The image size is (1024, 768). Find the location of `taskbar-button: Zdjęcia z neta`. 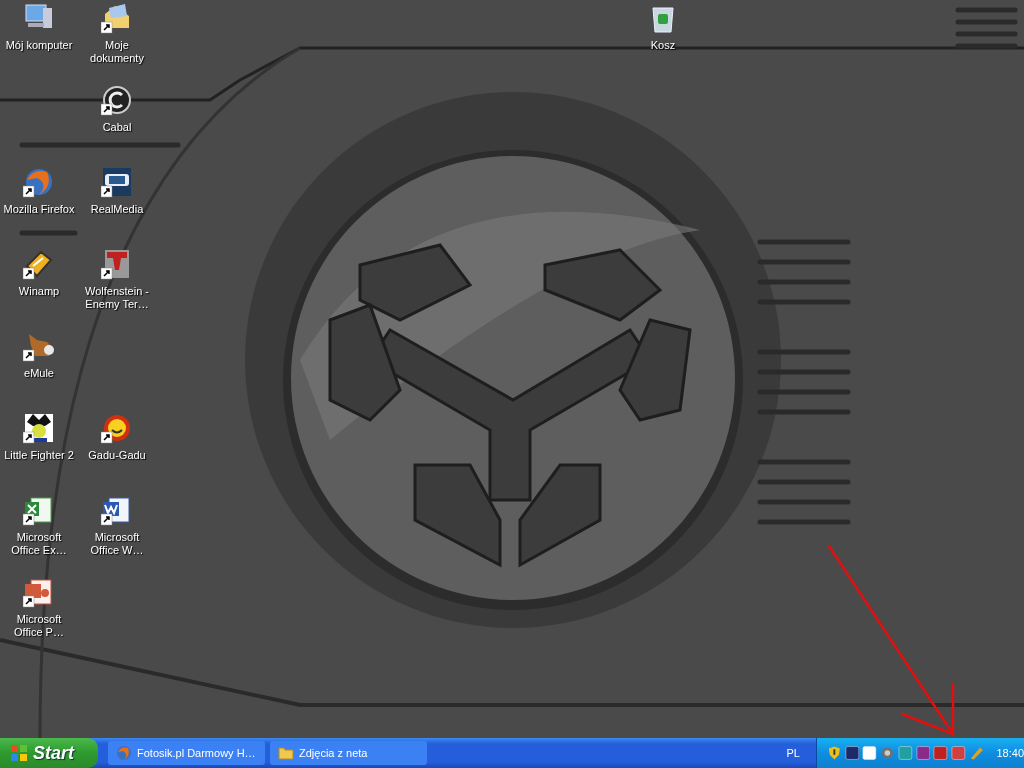

taskbar-button: Zdjęcia z neta is located at coordinates (348, 753).